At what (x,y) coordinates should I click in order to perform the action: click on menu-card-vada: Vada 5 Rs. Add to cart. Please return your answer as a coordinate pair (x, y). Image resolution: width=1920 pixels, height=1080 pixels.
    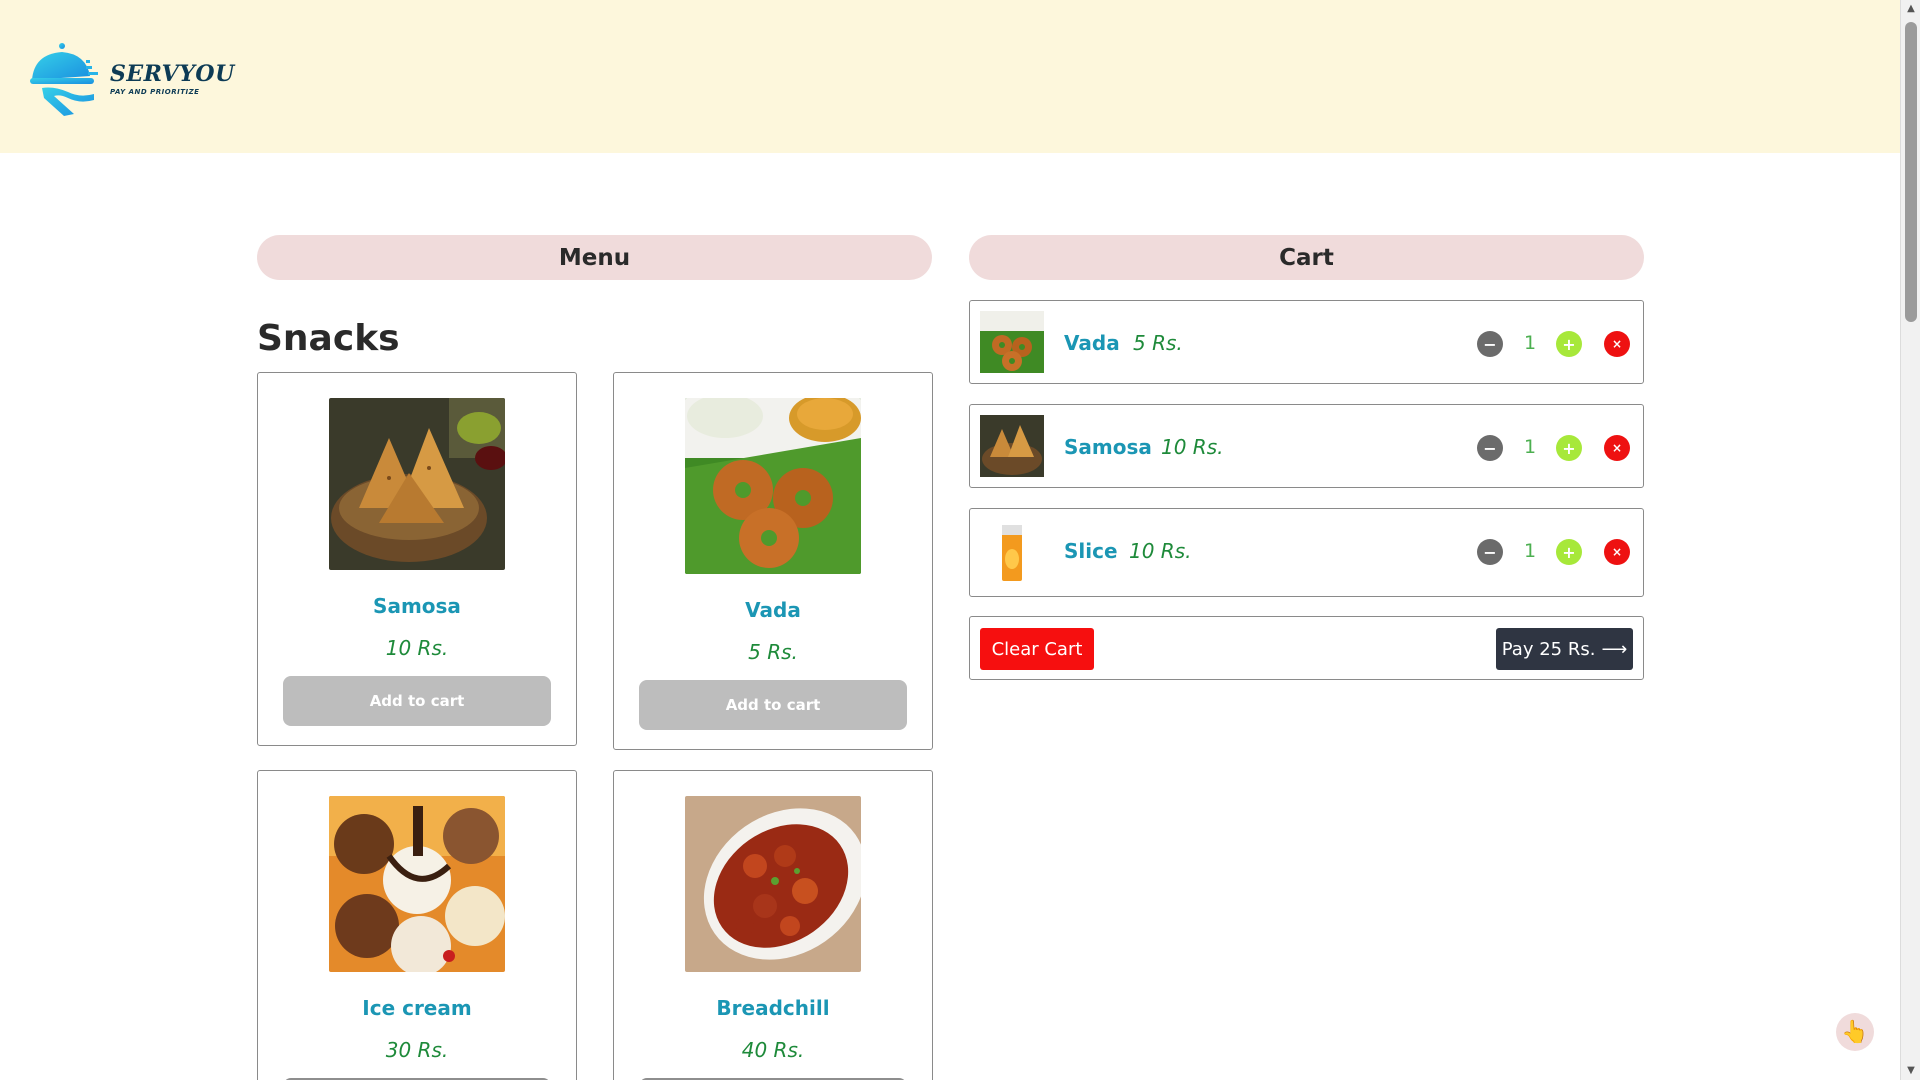
    Looking at the image, I should click on (773, 561).